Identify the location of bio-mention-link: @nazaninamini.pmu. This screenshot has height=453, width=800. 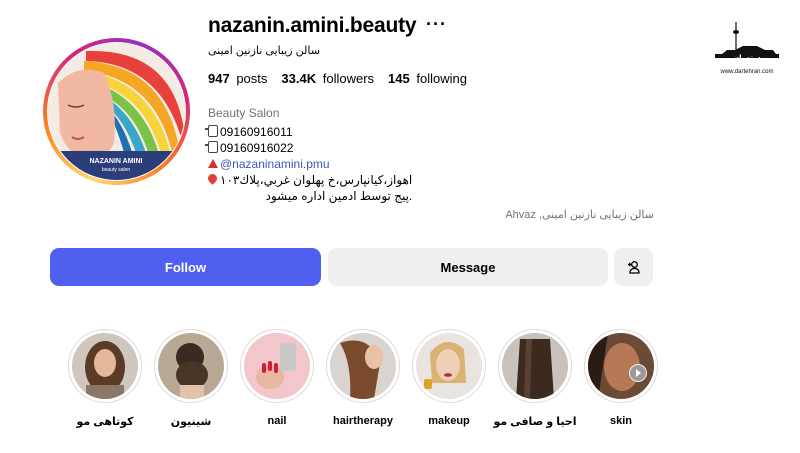
(275, 164).